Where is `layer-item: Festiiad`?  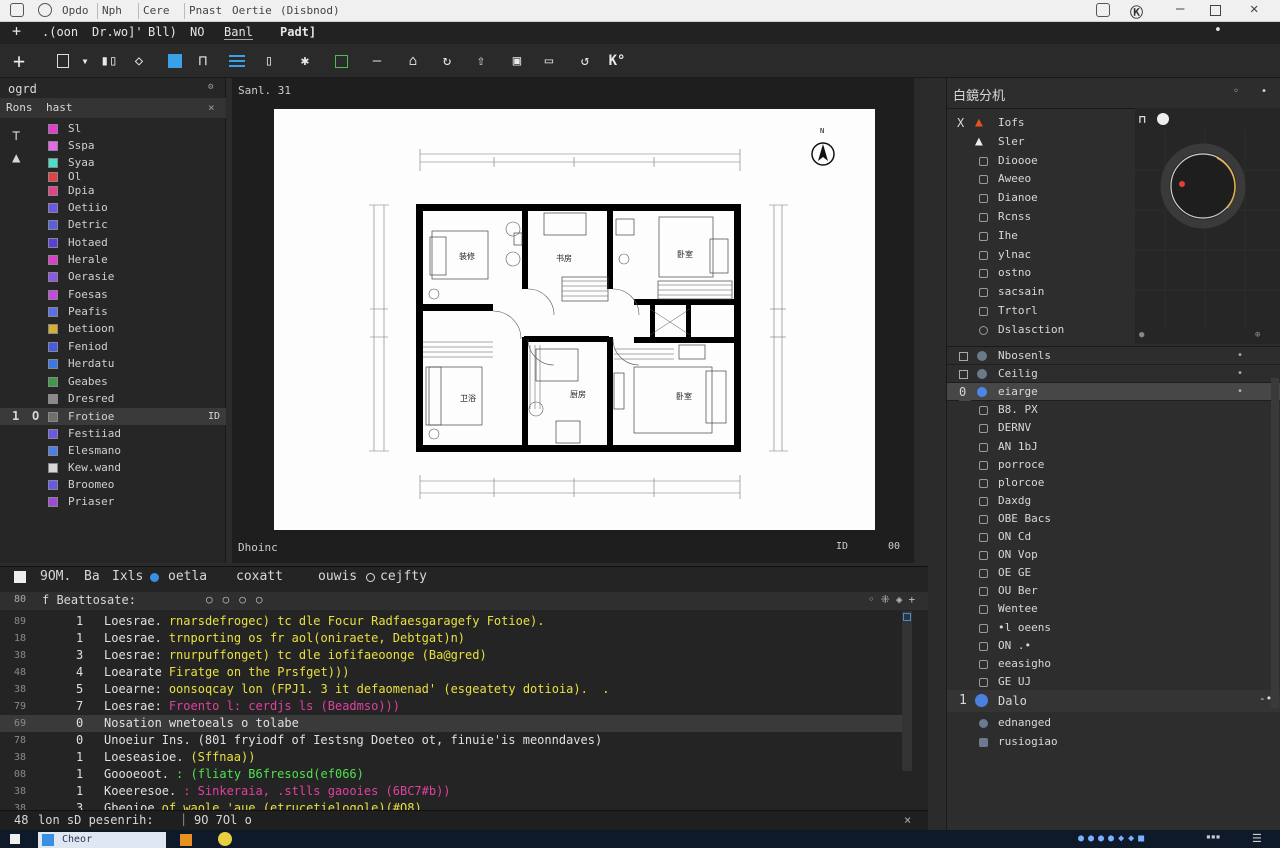 layer-item: Festiiad is located at coordinates (113, 433).